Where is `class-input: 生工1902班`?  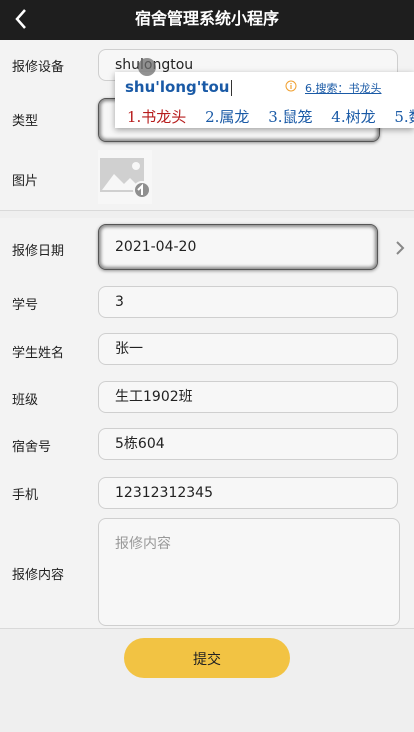 class-input: 生工1902班 is located at coordinates (248, 397).